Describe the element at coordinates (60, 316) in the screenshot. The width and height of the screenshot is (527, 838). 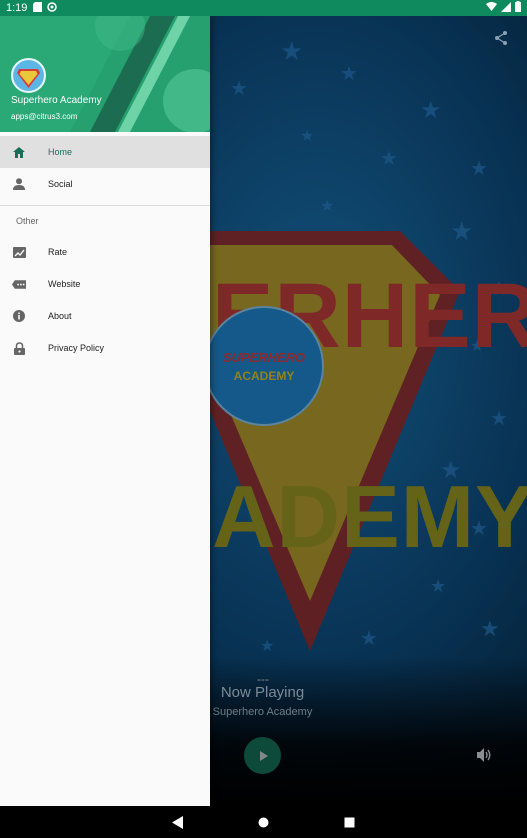
I see `menu-item-label: About` at that location.